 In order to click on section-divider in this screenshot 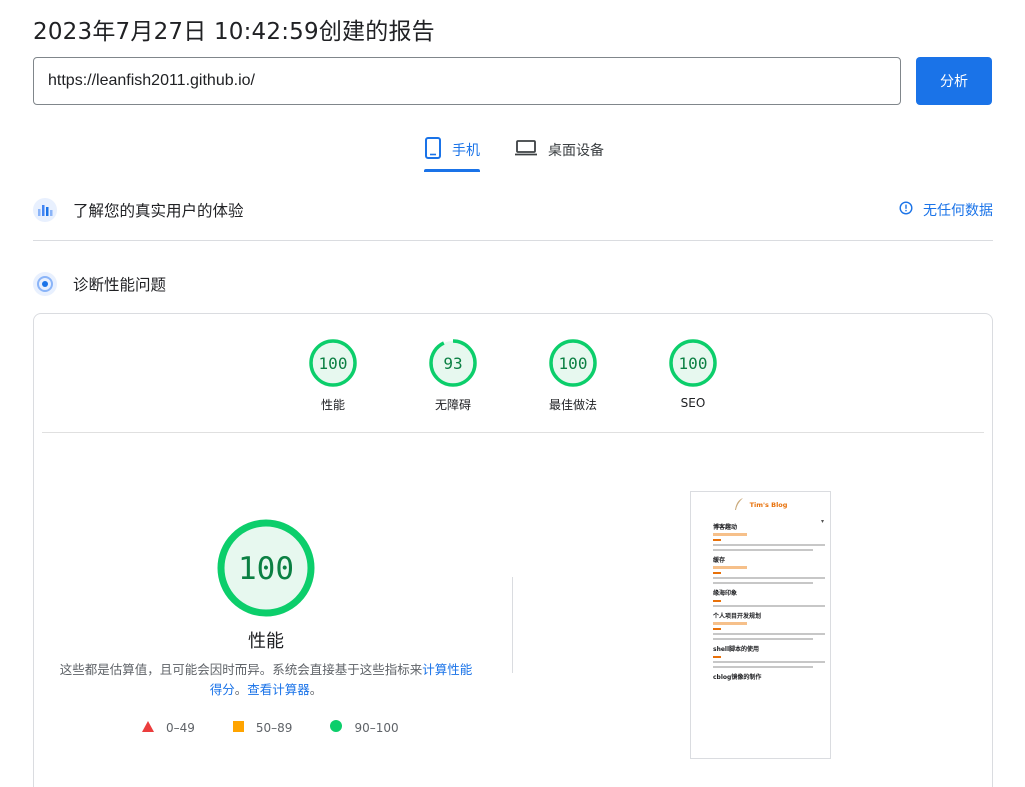, I will do `click(513, 240)`.